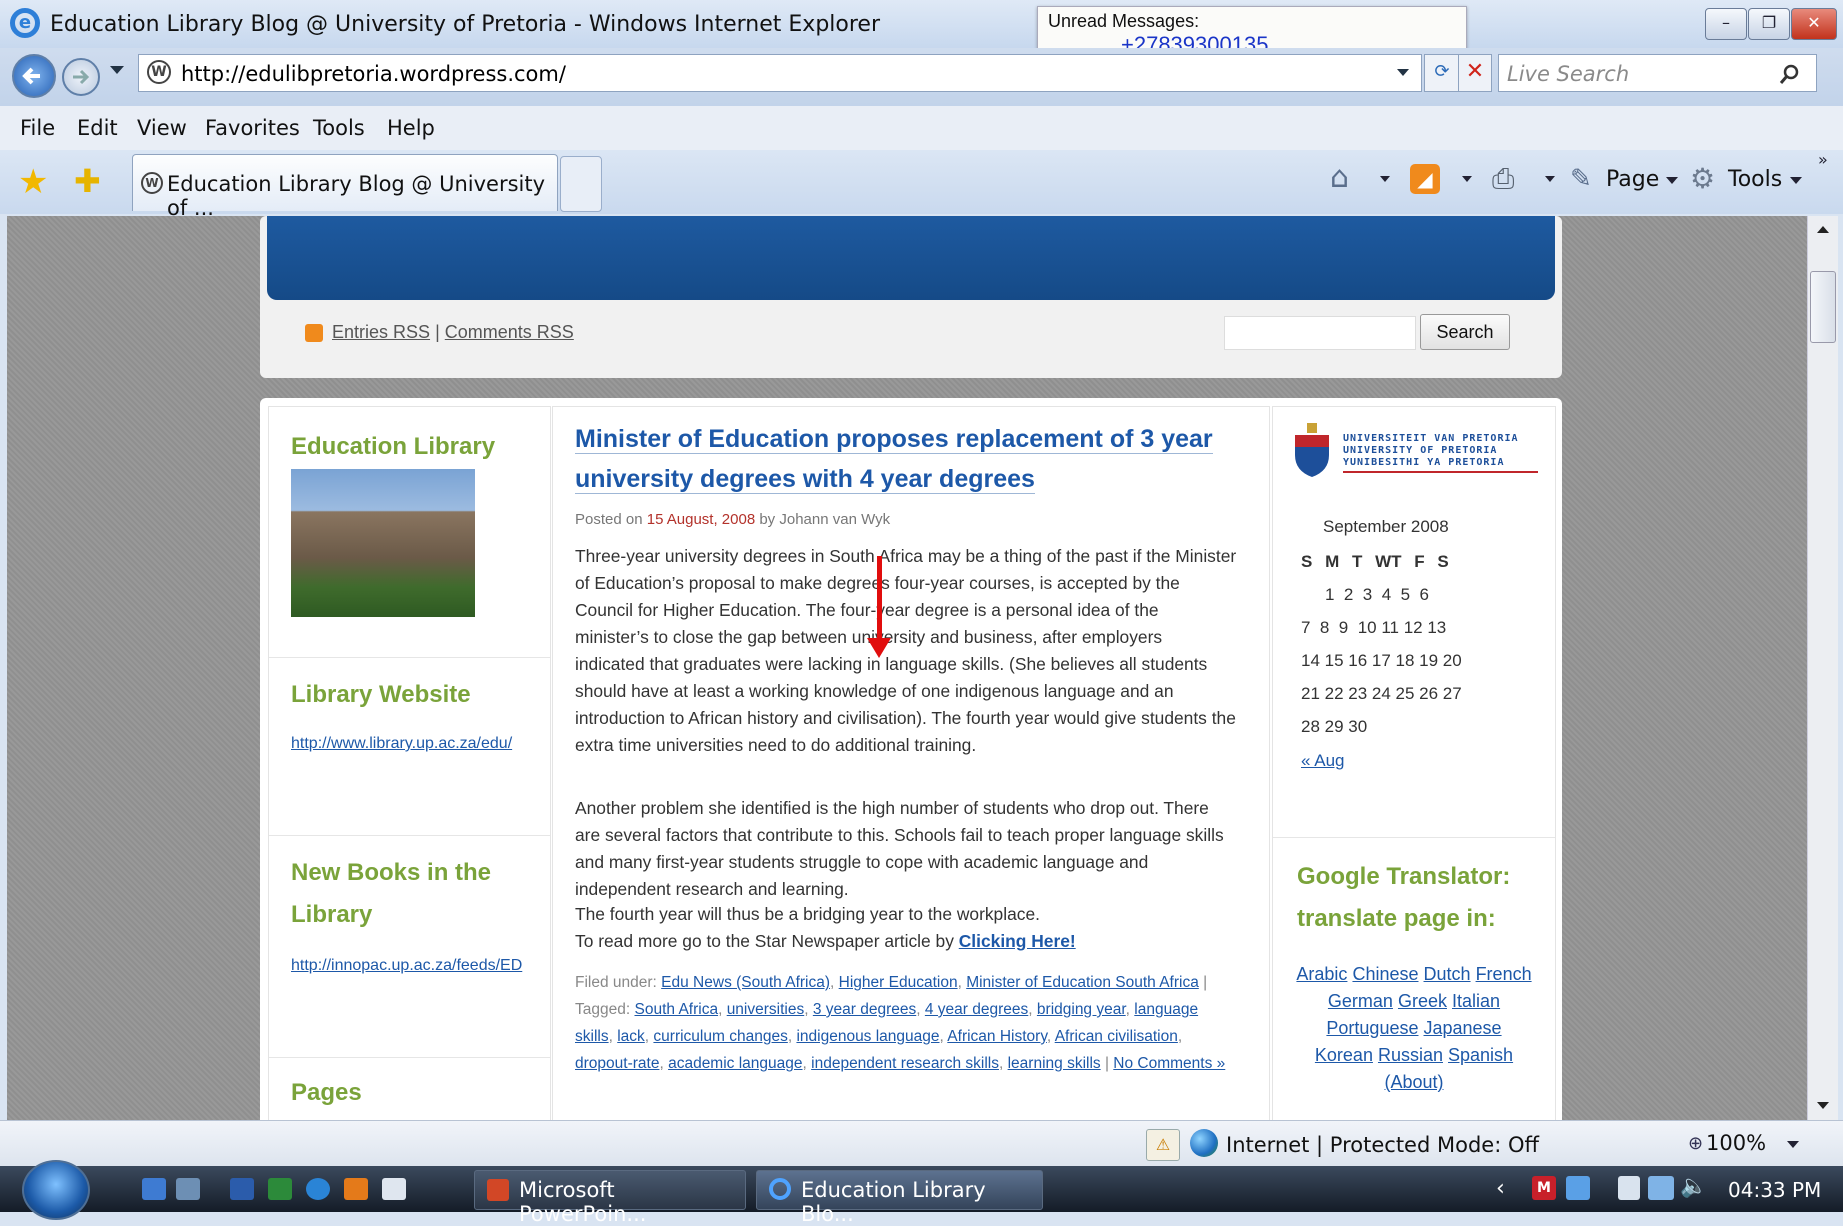  Describe the element at coordinates (1475, 73) in the screenshot. I see `stop-button: ✕` at that location.